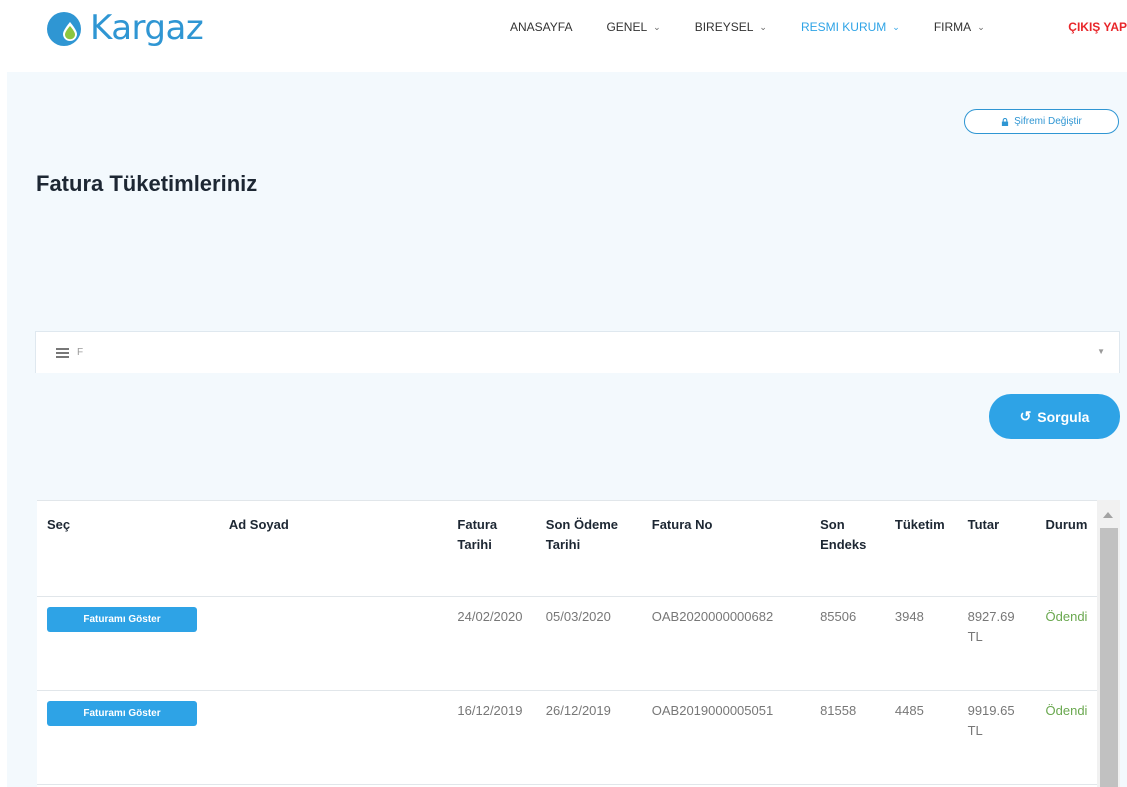 The height and width of the screenshot is (787, 1127). What do you see at coordinates (64, 29) in the screenshot?
I see `logo-drop-icon` at bounding box center [64, 29].